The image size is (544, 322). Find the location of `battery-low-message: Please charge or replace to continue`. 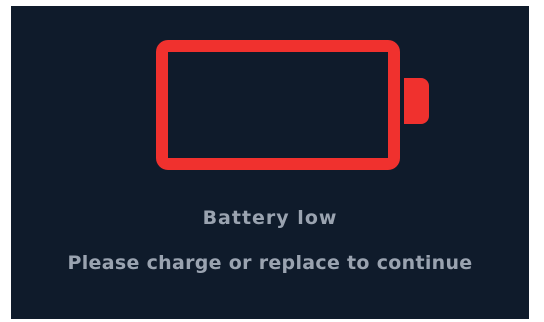

battery-low-message: Please charge or replace to continue is located at coordinates (270, 263).